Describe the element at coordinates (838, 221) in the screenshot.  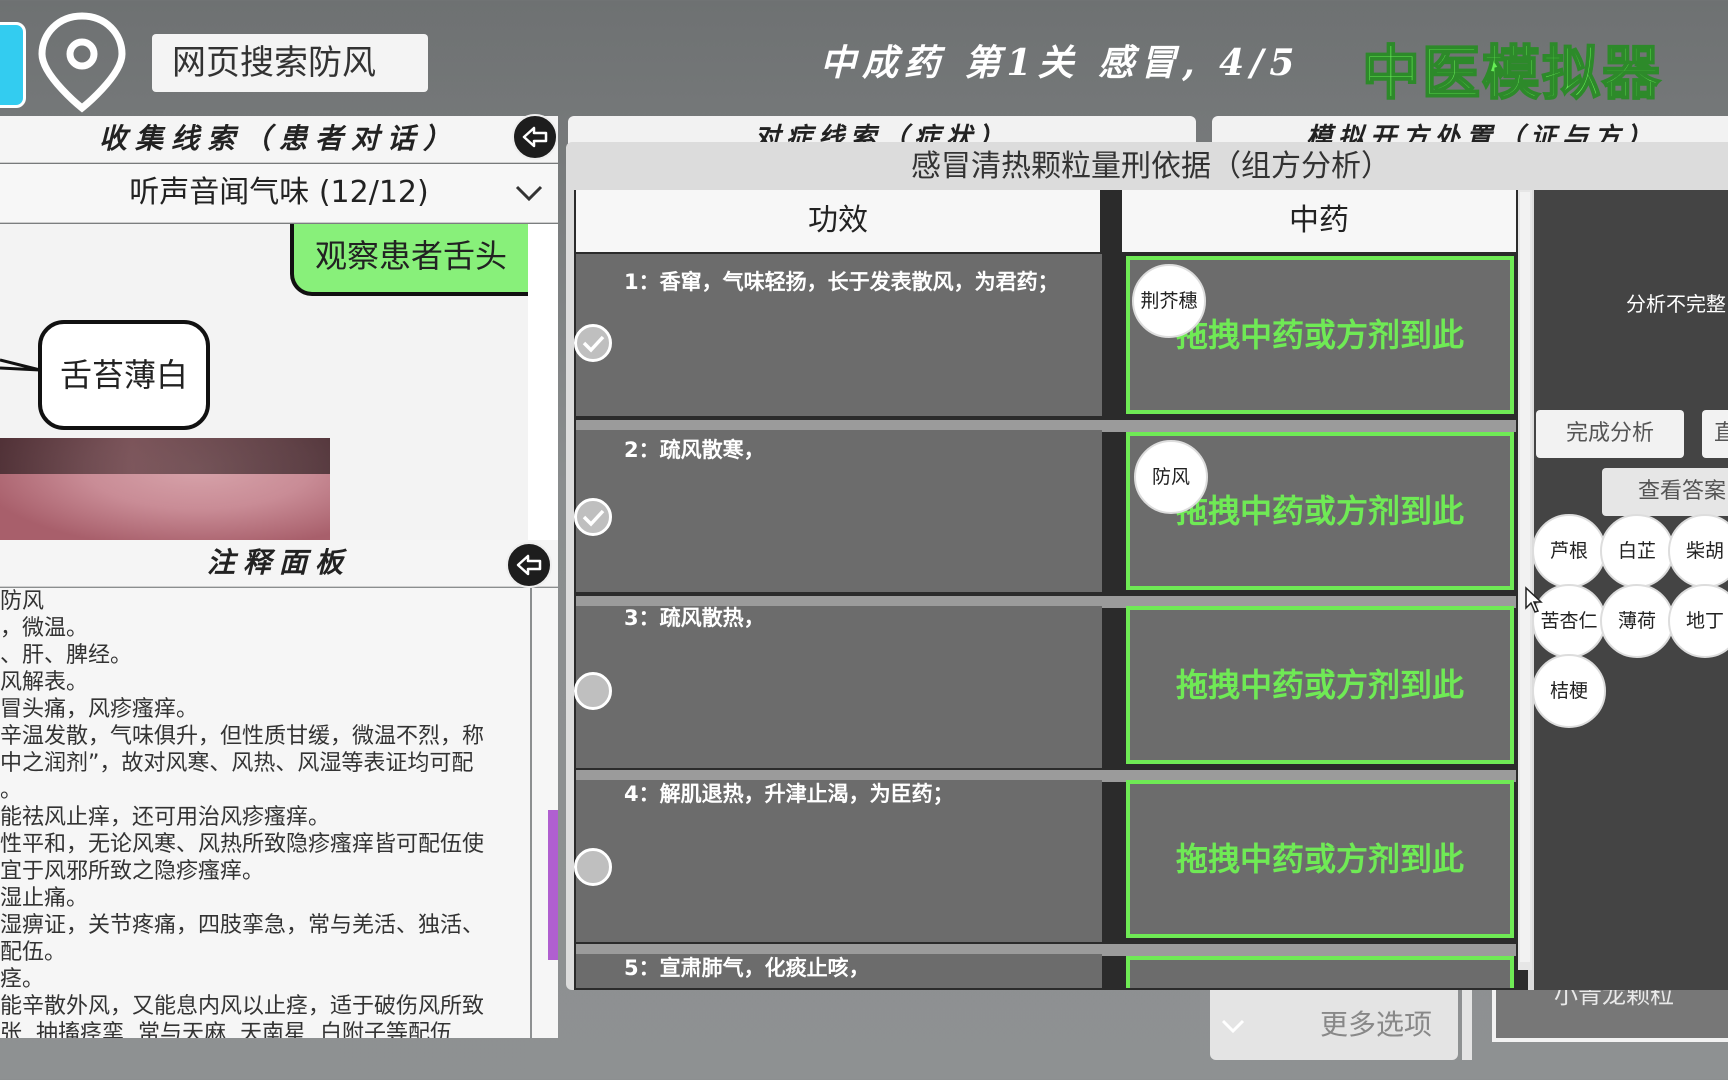
I see `effect-column-header: 功效` at that location.